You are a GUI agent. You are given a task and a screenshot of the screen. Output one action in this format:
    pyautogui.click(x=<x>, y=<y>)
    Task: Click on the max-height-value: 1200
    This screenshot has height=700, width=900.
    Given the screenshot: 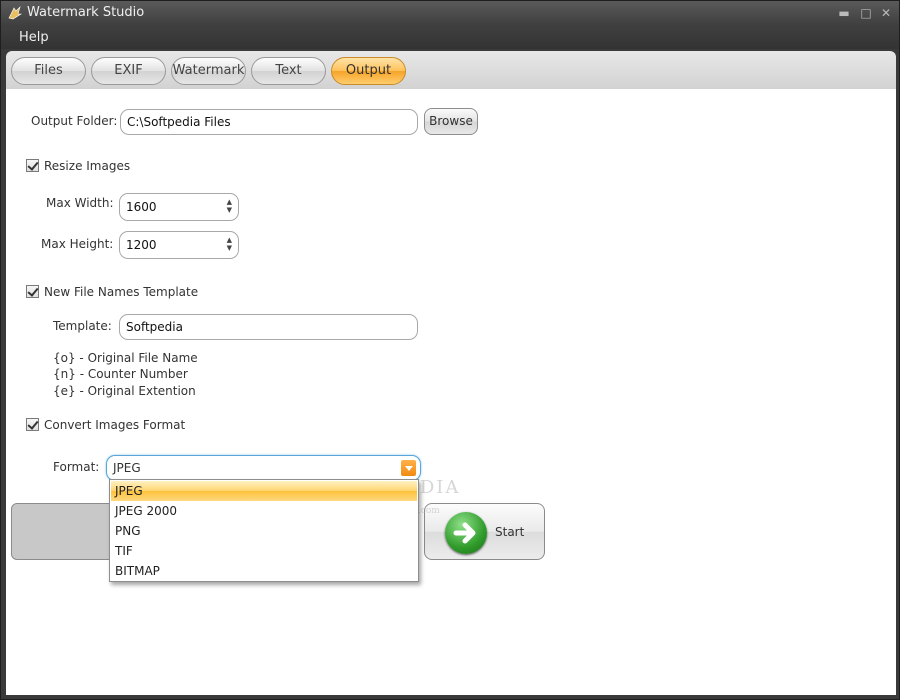 What is the action you would take?
    pyautogui.click(x=141, y=245)
    